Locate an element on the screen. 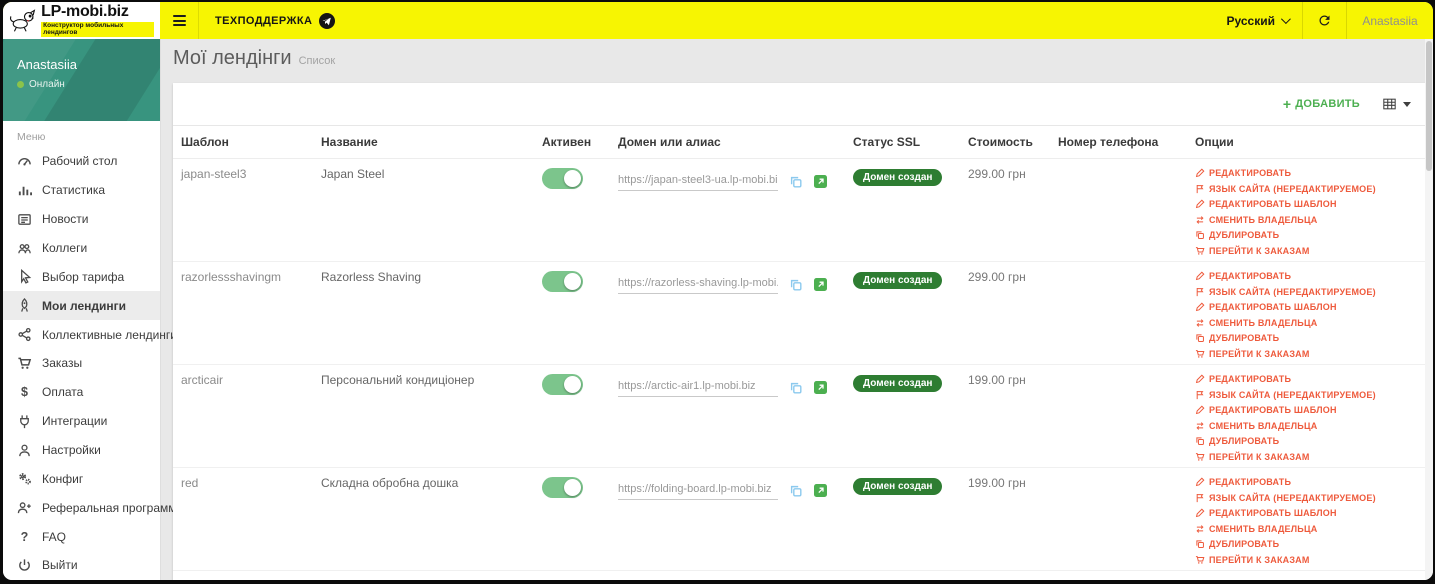 This screenshot has width=1435, height=584. scrollbar-thumb is located at coordinates (1429, 106).